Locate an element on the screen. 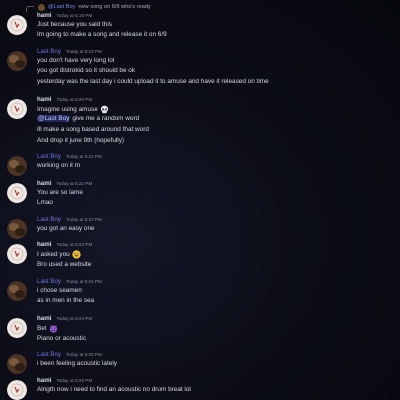 The image size is (400, 400). user-mention: @Last Boy is located at coordinates (54, 118).